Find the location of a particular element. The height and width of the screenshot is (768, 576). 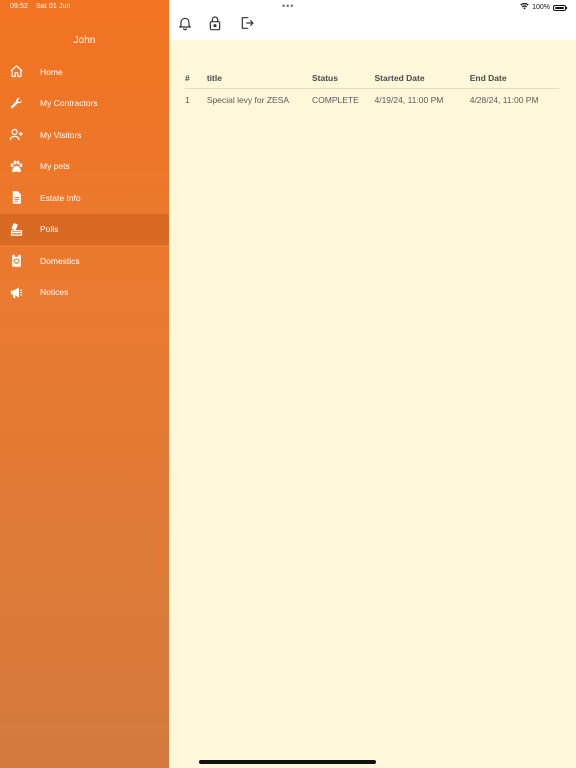

table-header-row: # title Status Started Date End Date is located at coordinates (372, 78).